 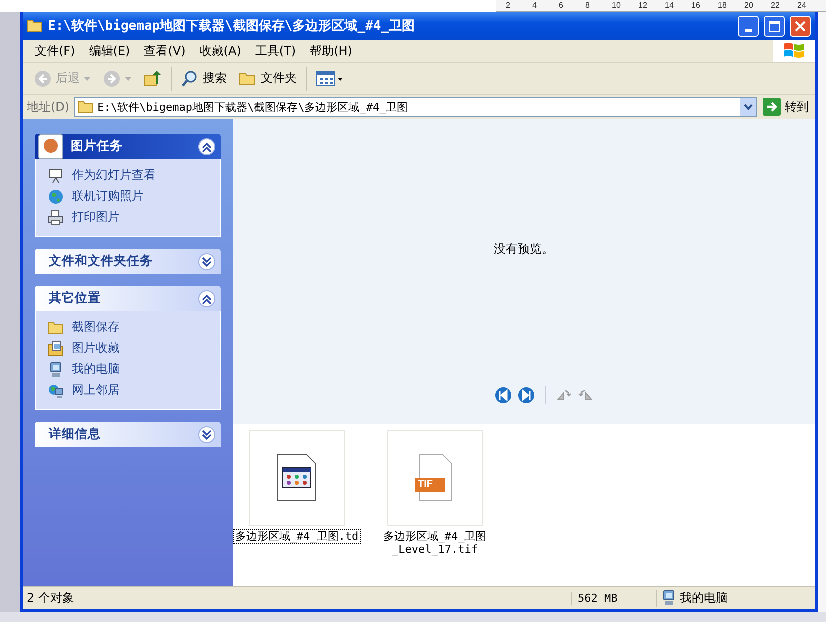 I want to click on window-title: E:\软件\bigemap地图下载器\截图保存\多边形区域_#4_卫图, so click(x=232, y=26).